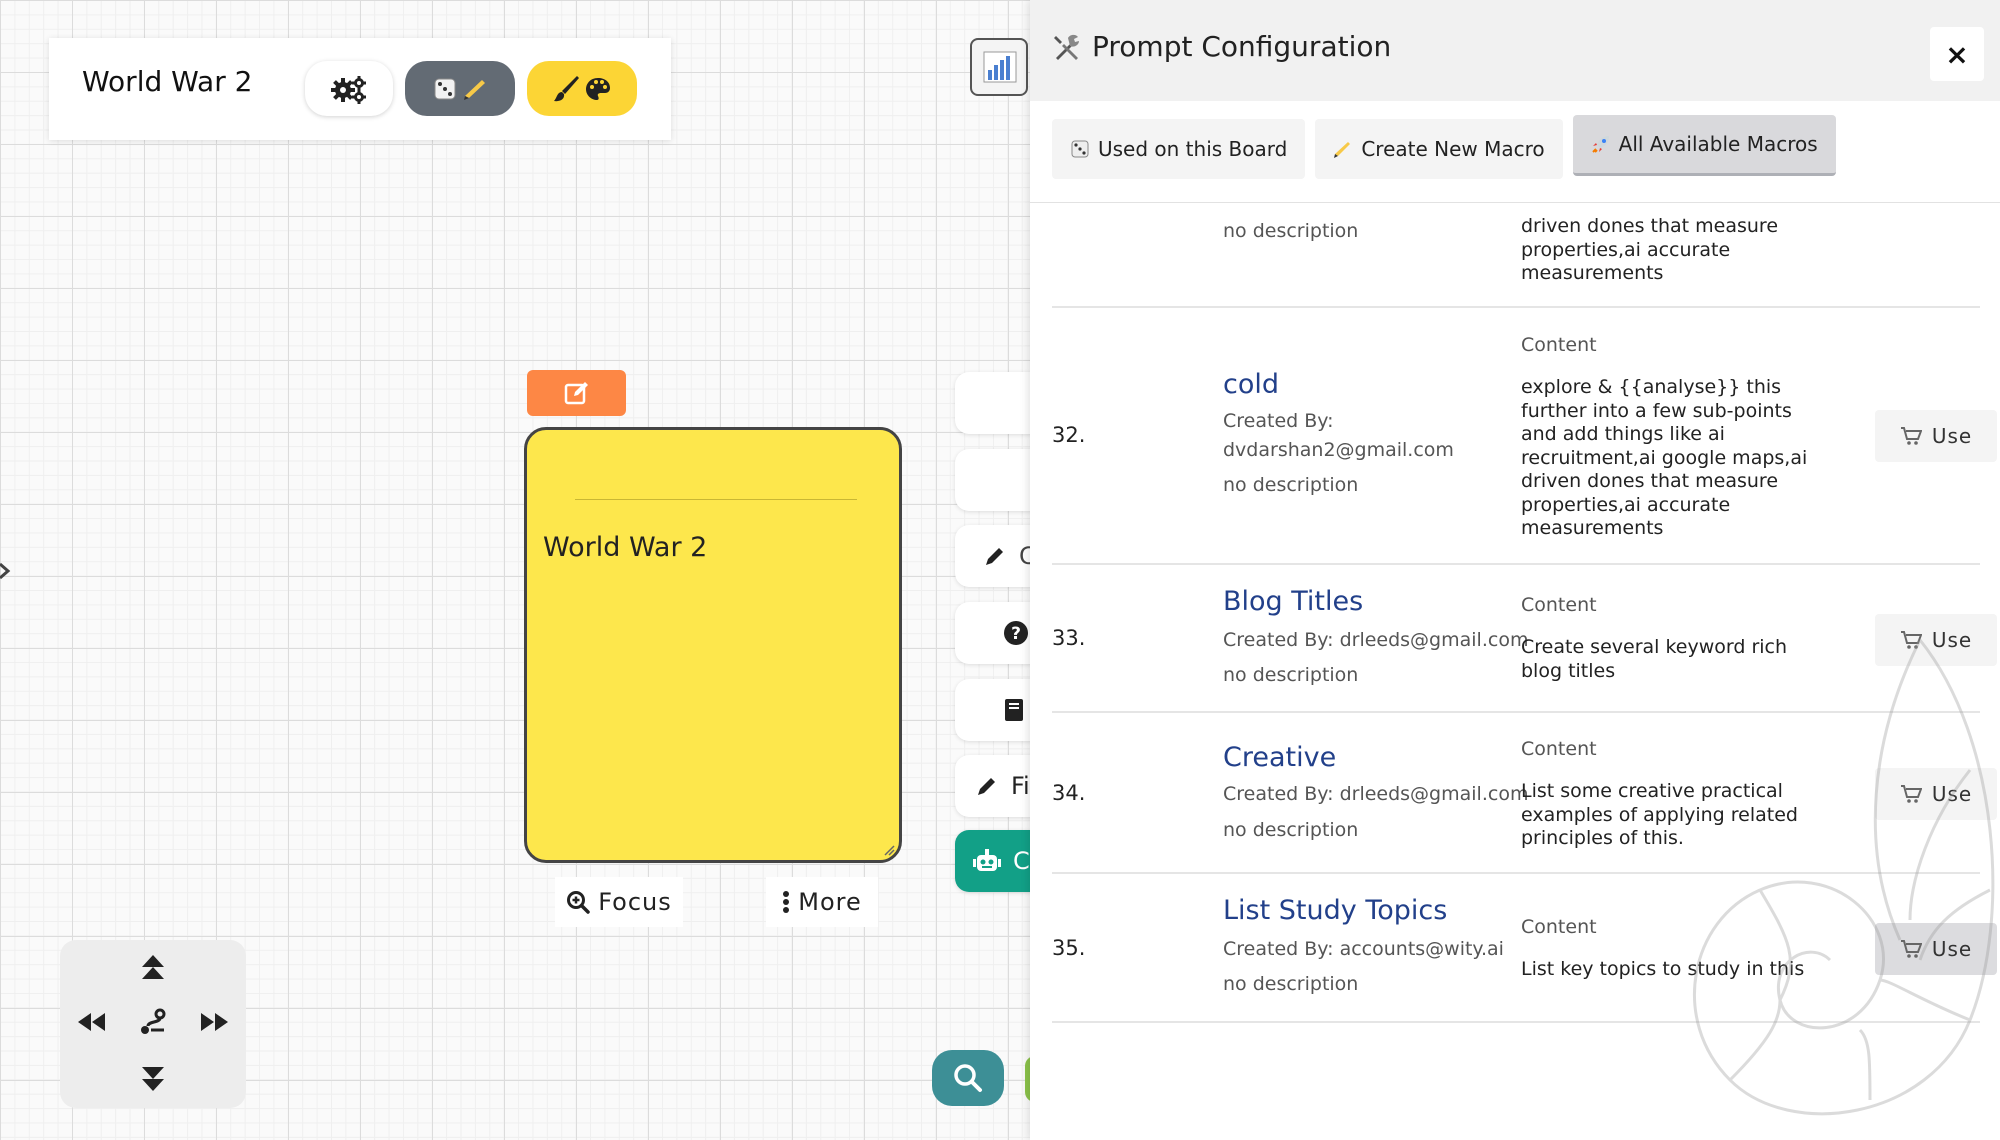 The image size is (2000, 1140). Describe the element at coordinates (92, 1022) in the screenshot. I see `move-left-icon` at that location.